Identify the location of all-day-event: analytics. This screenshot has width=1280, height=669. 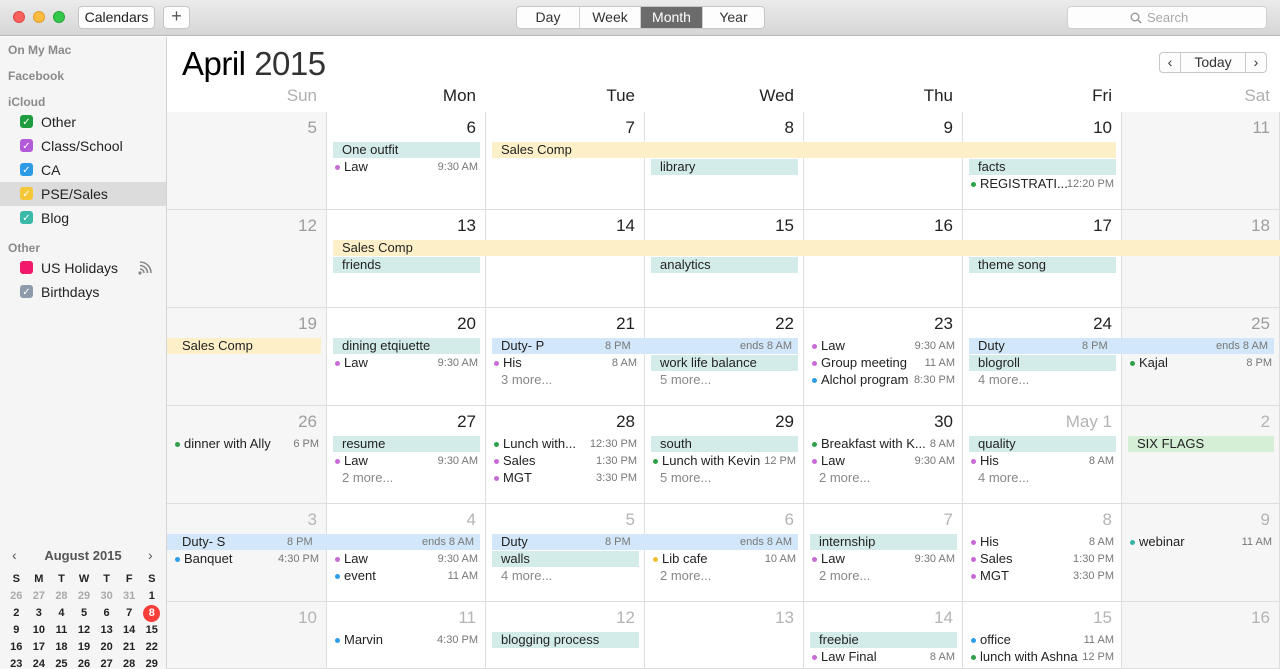
(724, 265).